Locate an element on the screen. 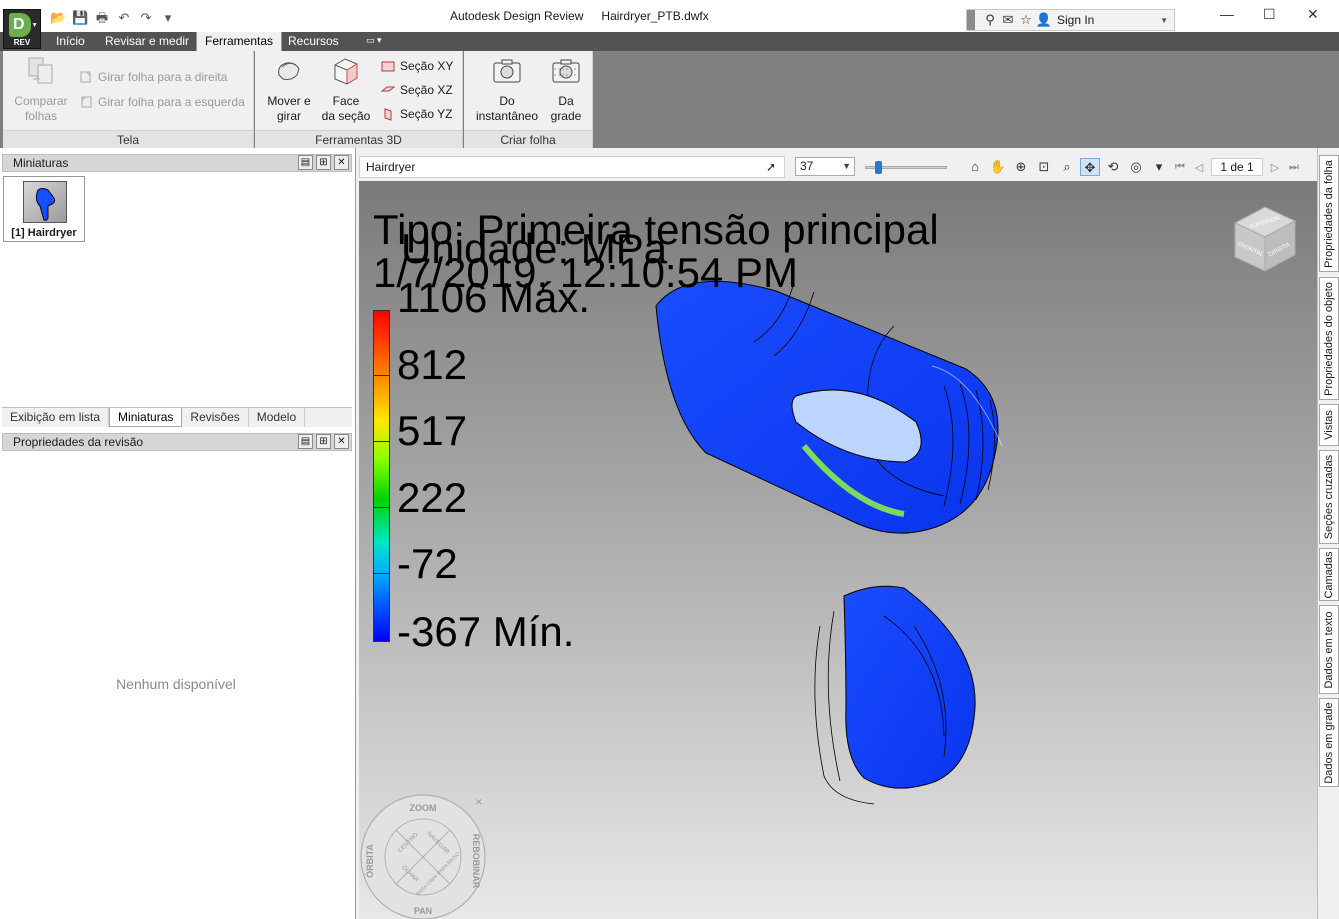  tab-thumbnails: Miniaturas is located at coordinates (146, 417).